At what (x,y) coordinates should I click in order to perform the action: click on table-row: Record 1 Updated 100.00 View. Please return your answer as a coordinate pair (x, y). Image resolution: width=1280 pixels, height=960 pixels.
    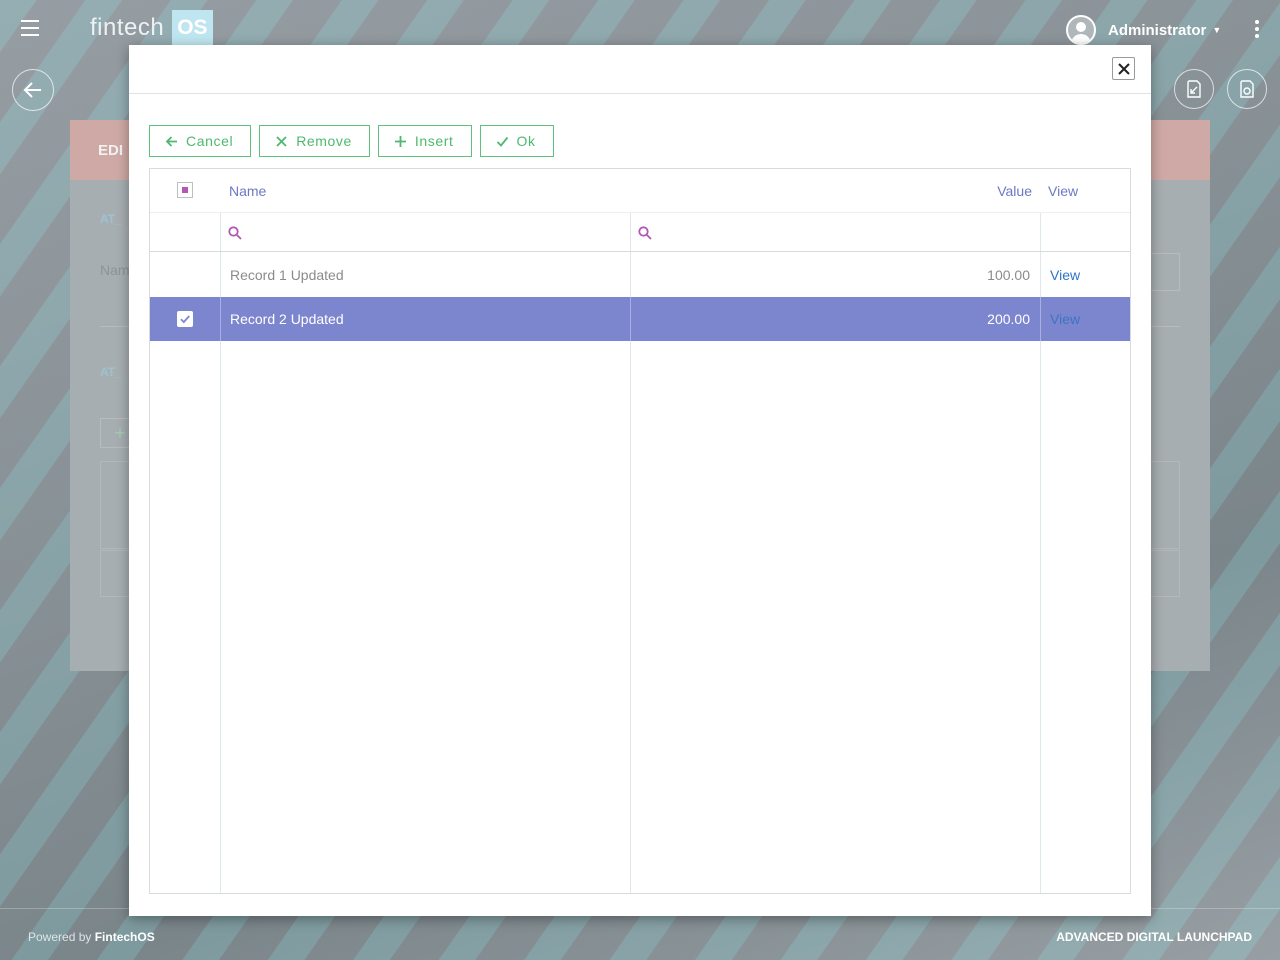
    Looking at the image, I should click on (640, 275).